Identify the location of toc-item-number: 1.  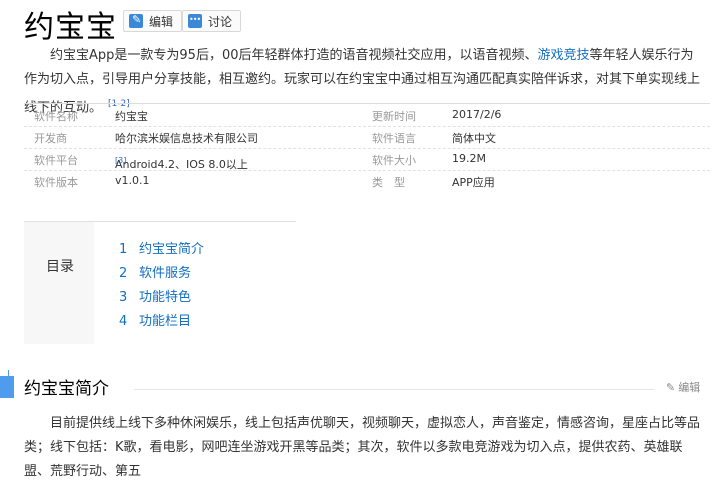
(123, 249).